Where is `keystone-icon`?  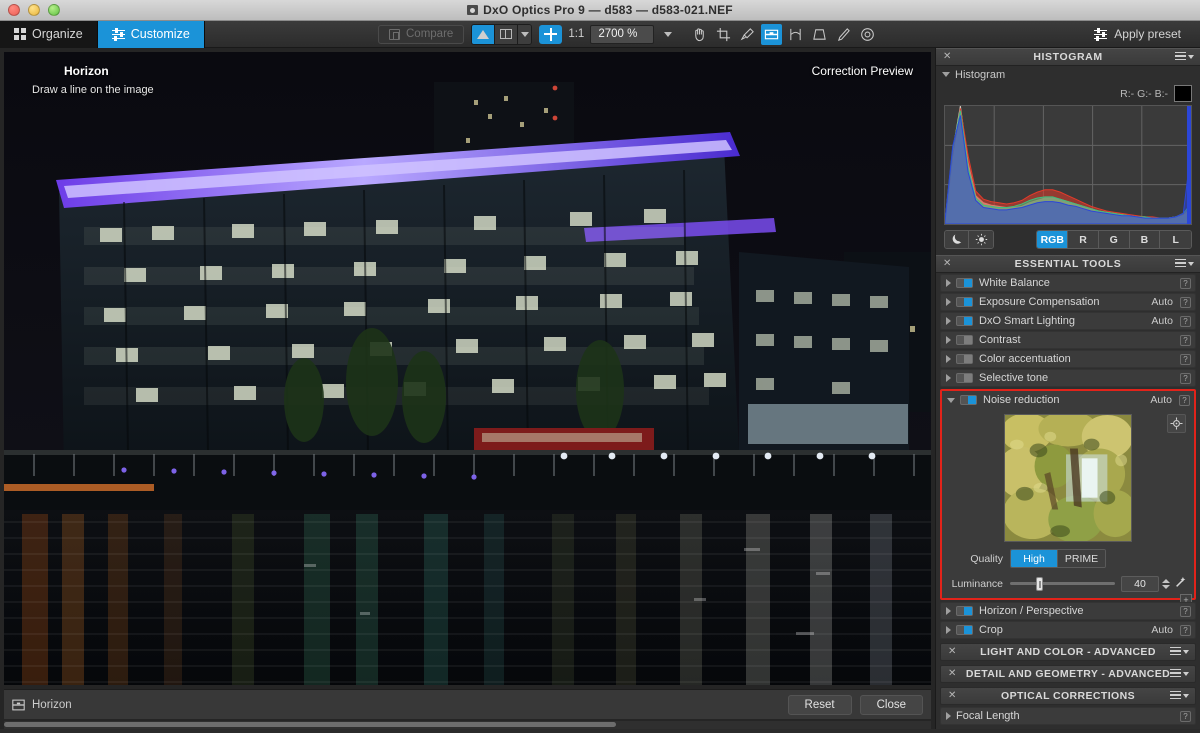
keystone-icon is located at coordinates (819, 34).